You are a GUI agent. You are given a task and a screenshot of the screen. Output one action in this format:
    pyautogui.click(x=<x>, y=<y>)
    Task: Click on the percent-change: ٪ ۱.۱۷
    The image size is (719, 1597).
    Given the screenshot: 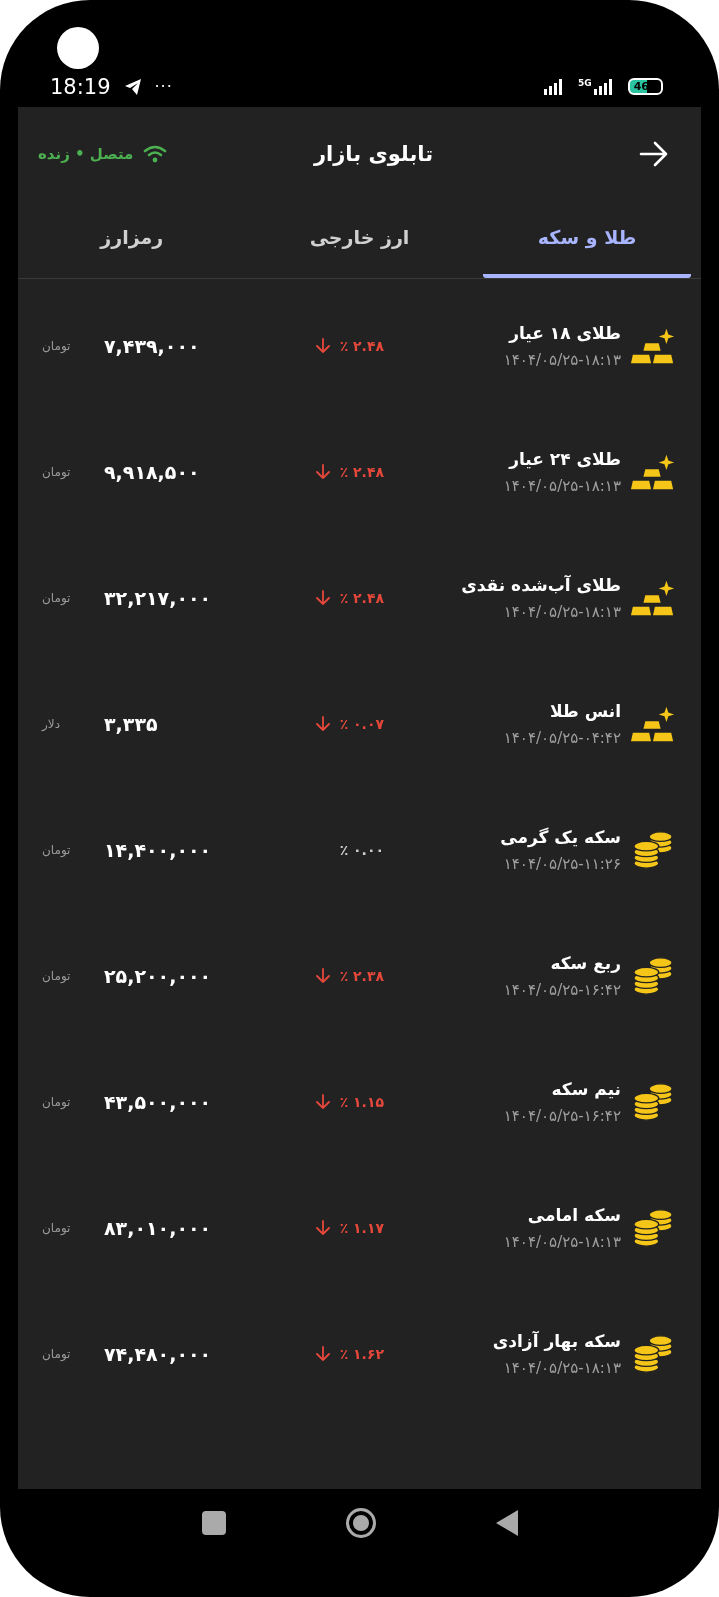 What is the action you would take?
    pyautogui.click(x=361, y=1228)
    